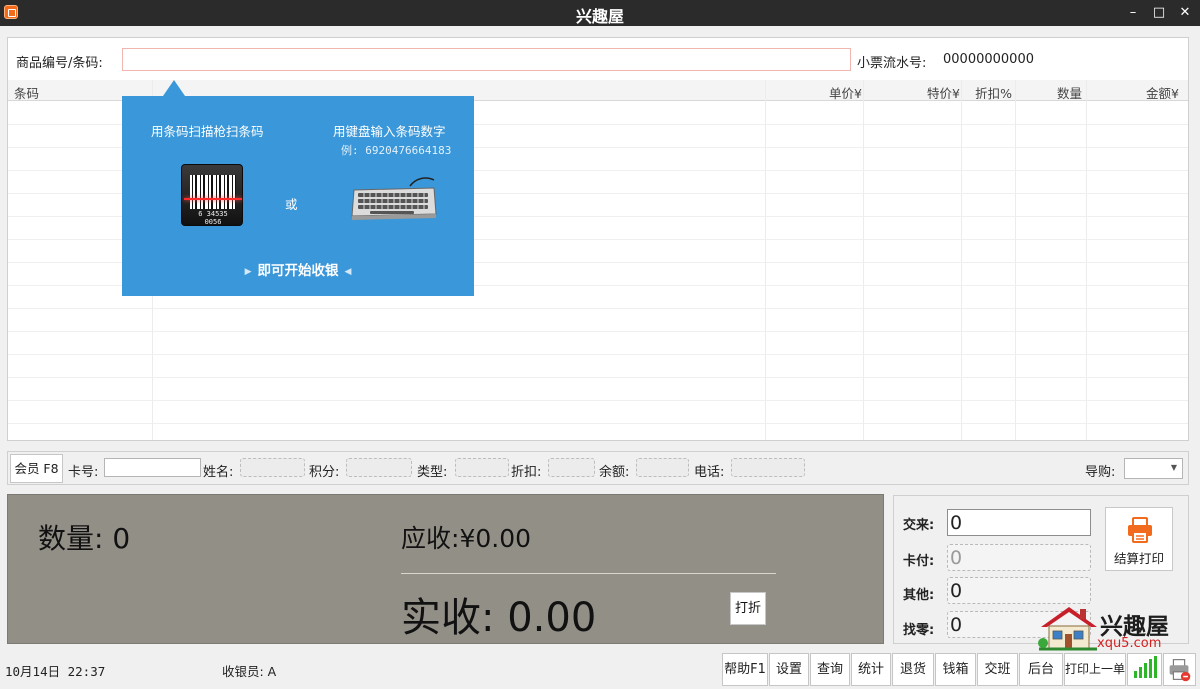  I want to click on type-label: 类型:, so click(432, 472).